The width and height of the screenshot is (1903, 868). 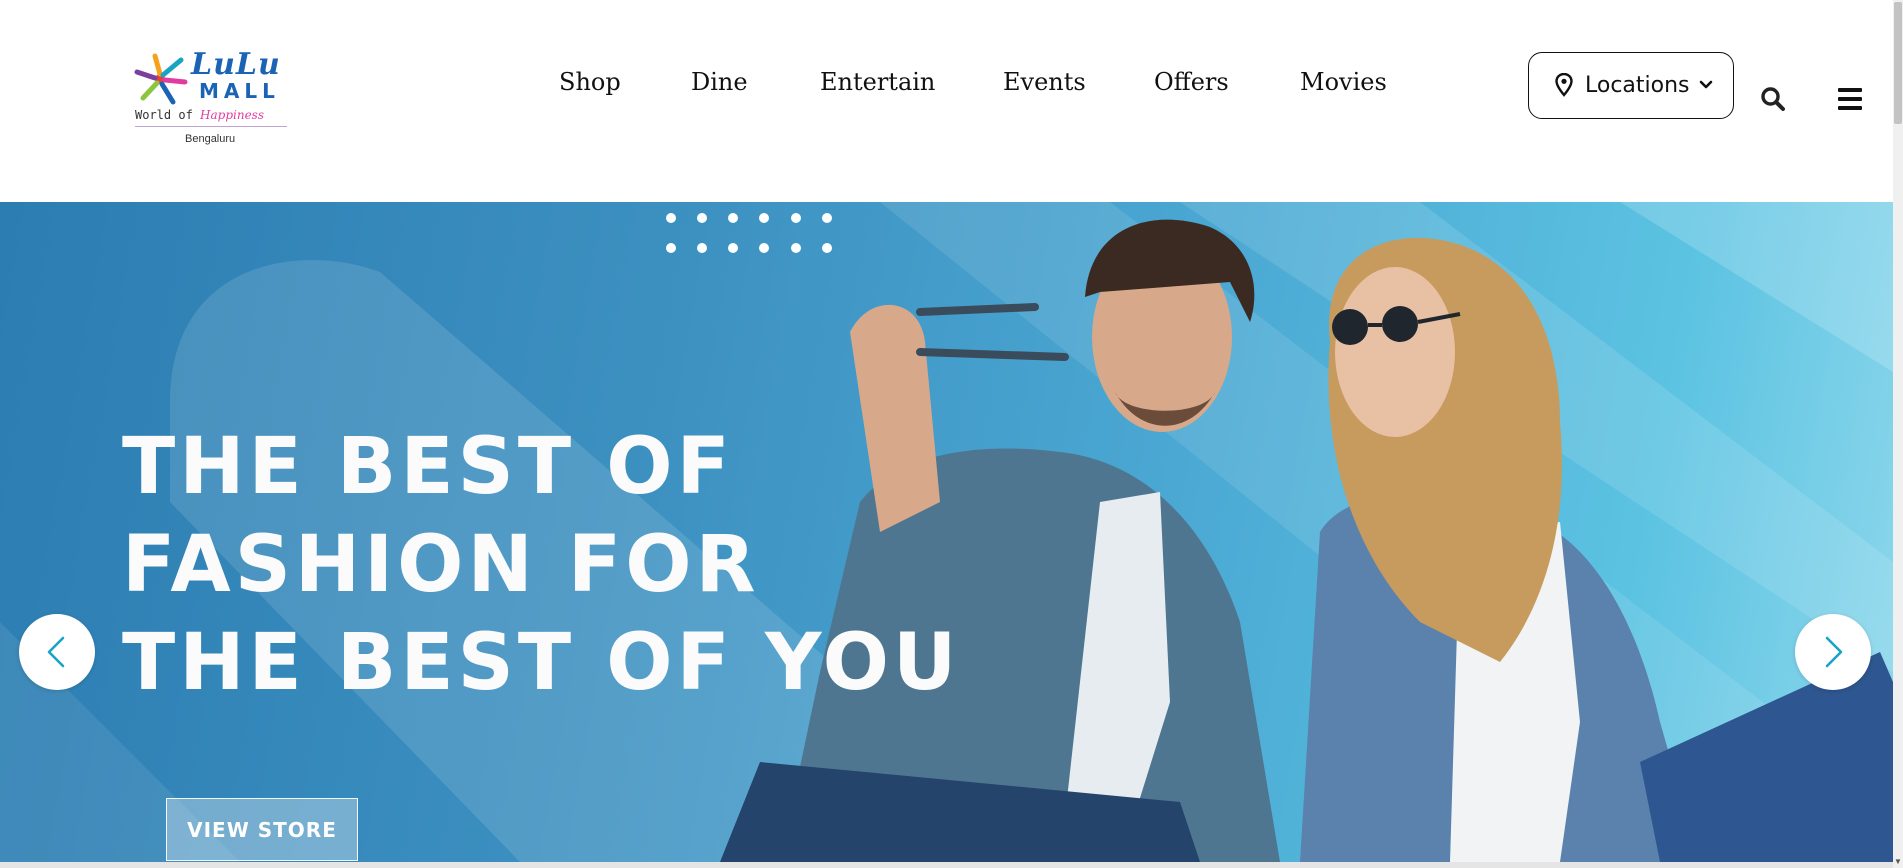 I want to click on hero-headline-line-3: THE BEST OF YOU, so click(x=541, y=663).